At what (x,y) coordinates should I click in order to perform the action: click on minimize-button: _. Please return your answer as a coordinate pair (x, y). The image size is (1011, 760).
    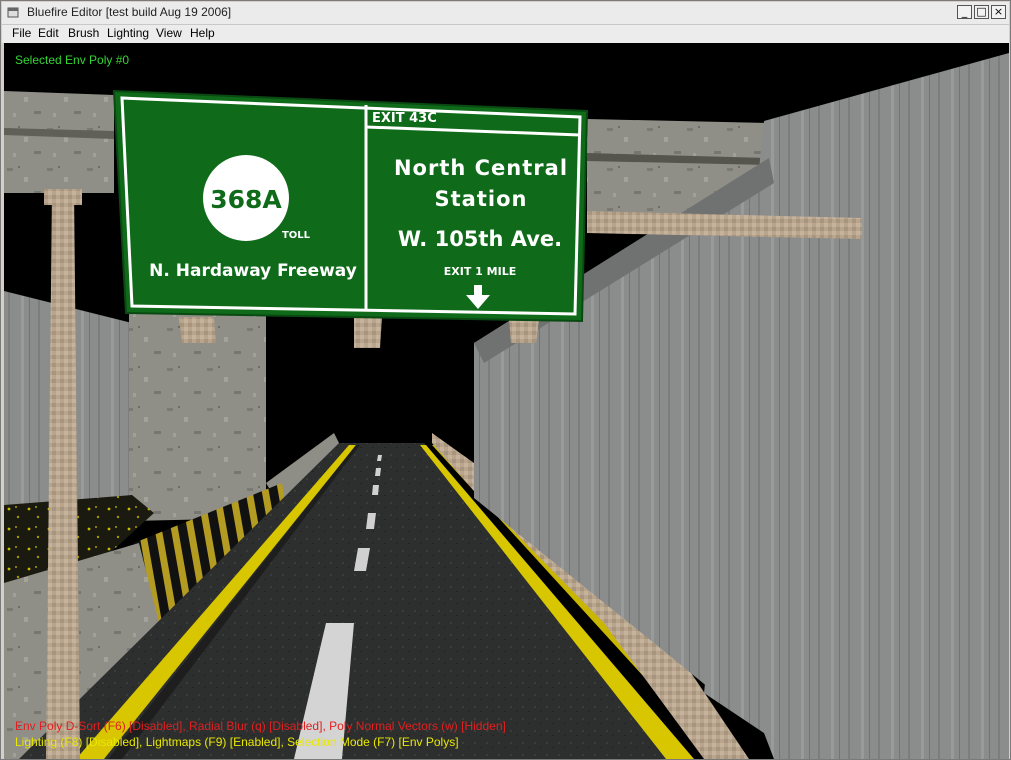
    Looking at the image, I should click on (964, 12).